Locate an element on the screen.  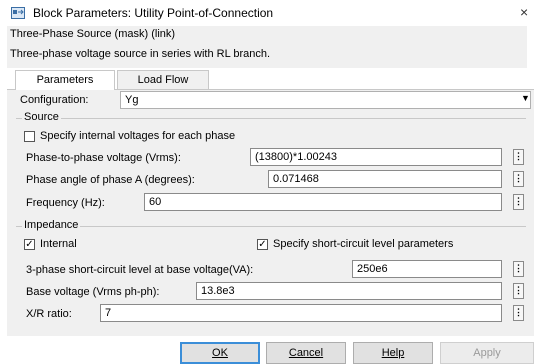
ok-button: OK is located at coordinates (220, 353).